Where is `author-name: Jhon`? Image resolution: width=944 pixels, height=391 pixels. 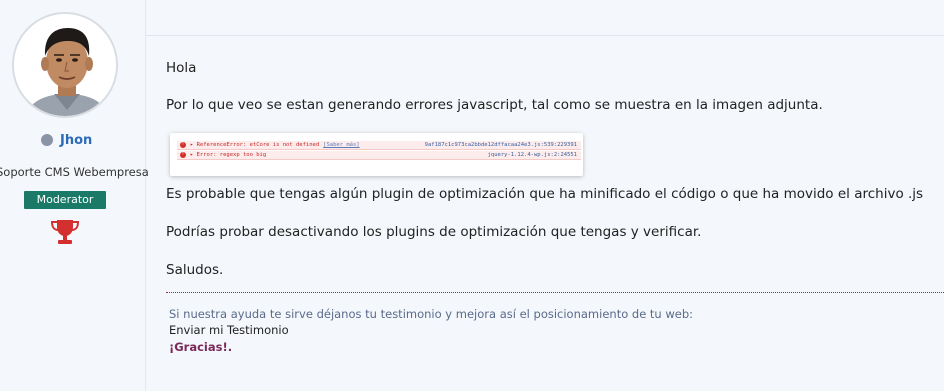 author-name: Jhon is located at coordinates (76, 140).